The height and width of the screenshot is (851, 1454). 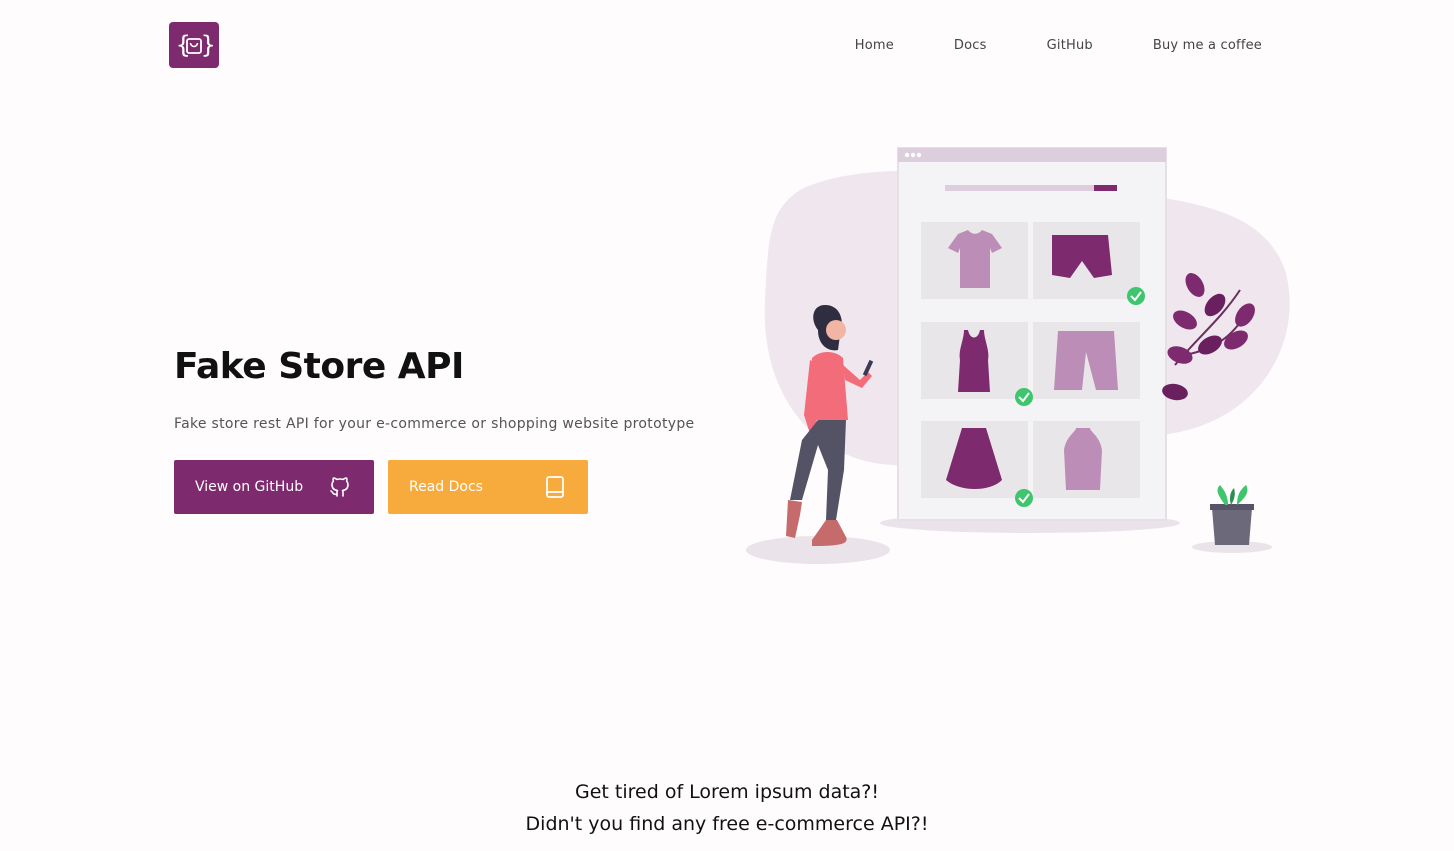 I want to click on logo: { }, so click(x=194, y=45).